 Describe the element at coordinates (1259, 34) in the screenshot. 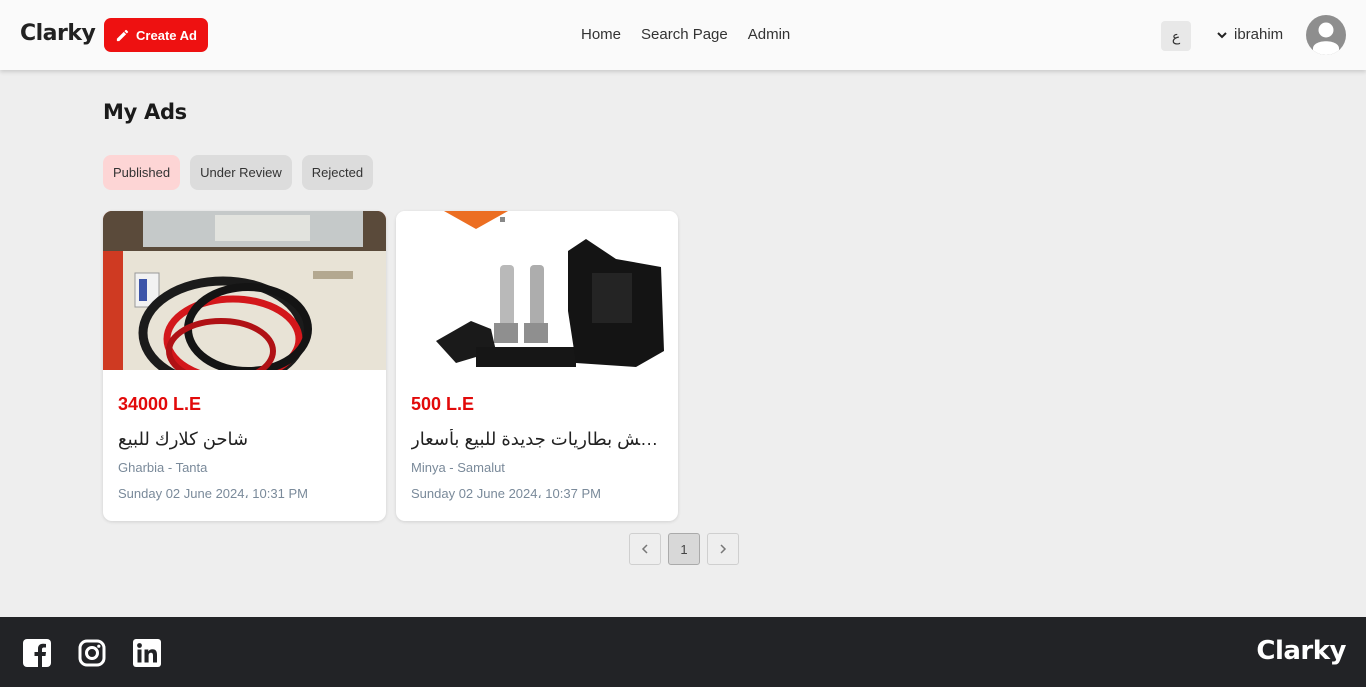

I see `username-label: ibrahim` at that location.